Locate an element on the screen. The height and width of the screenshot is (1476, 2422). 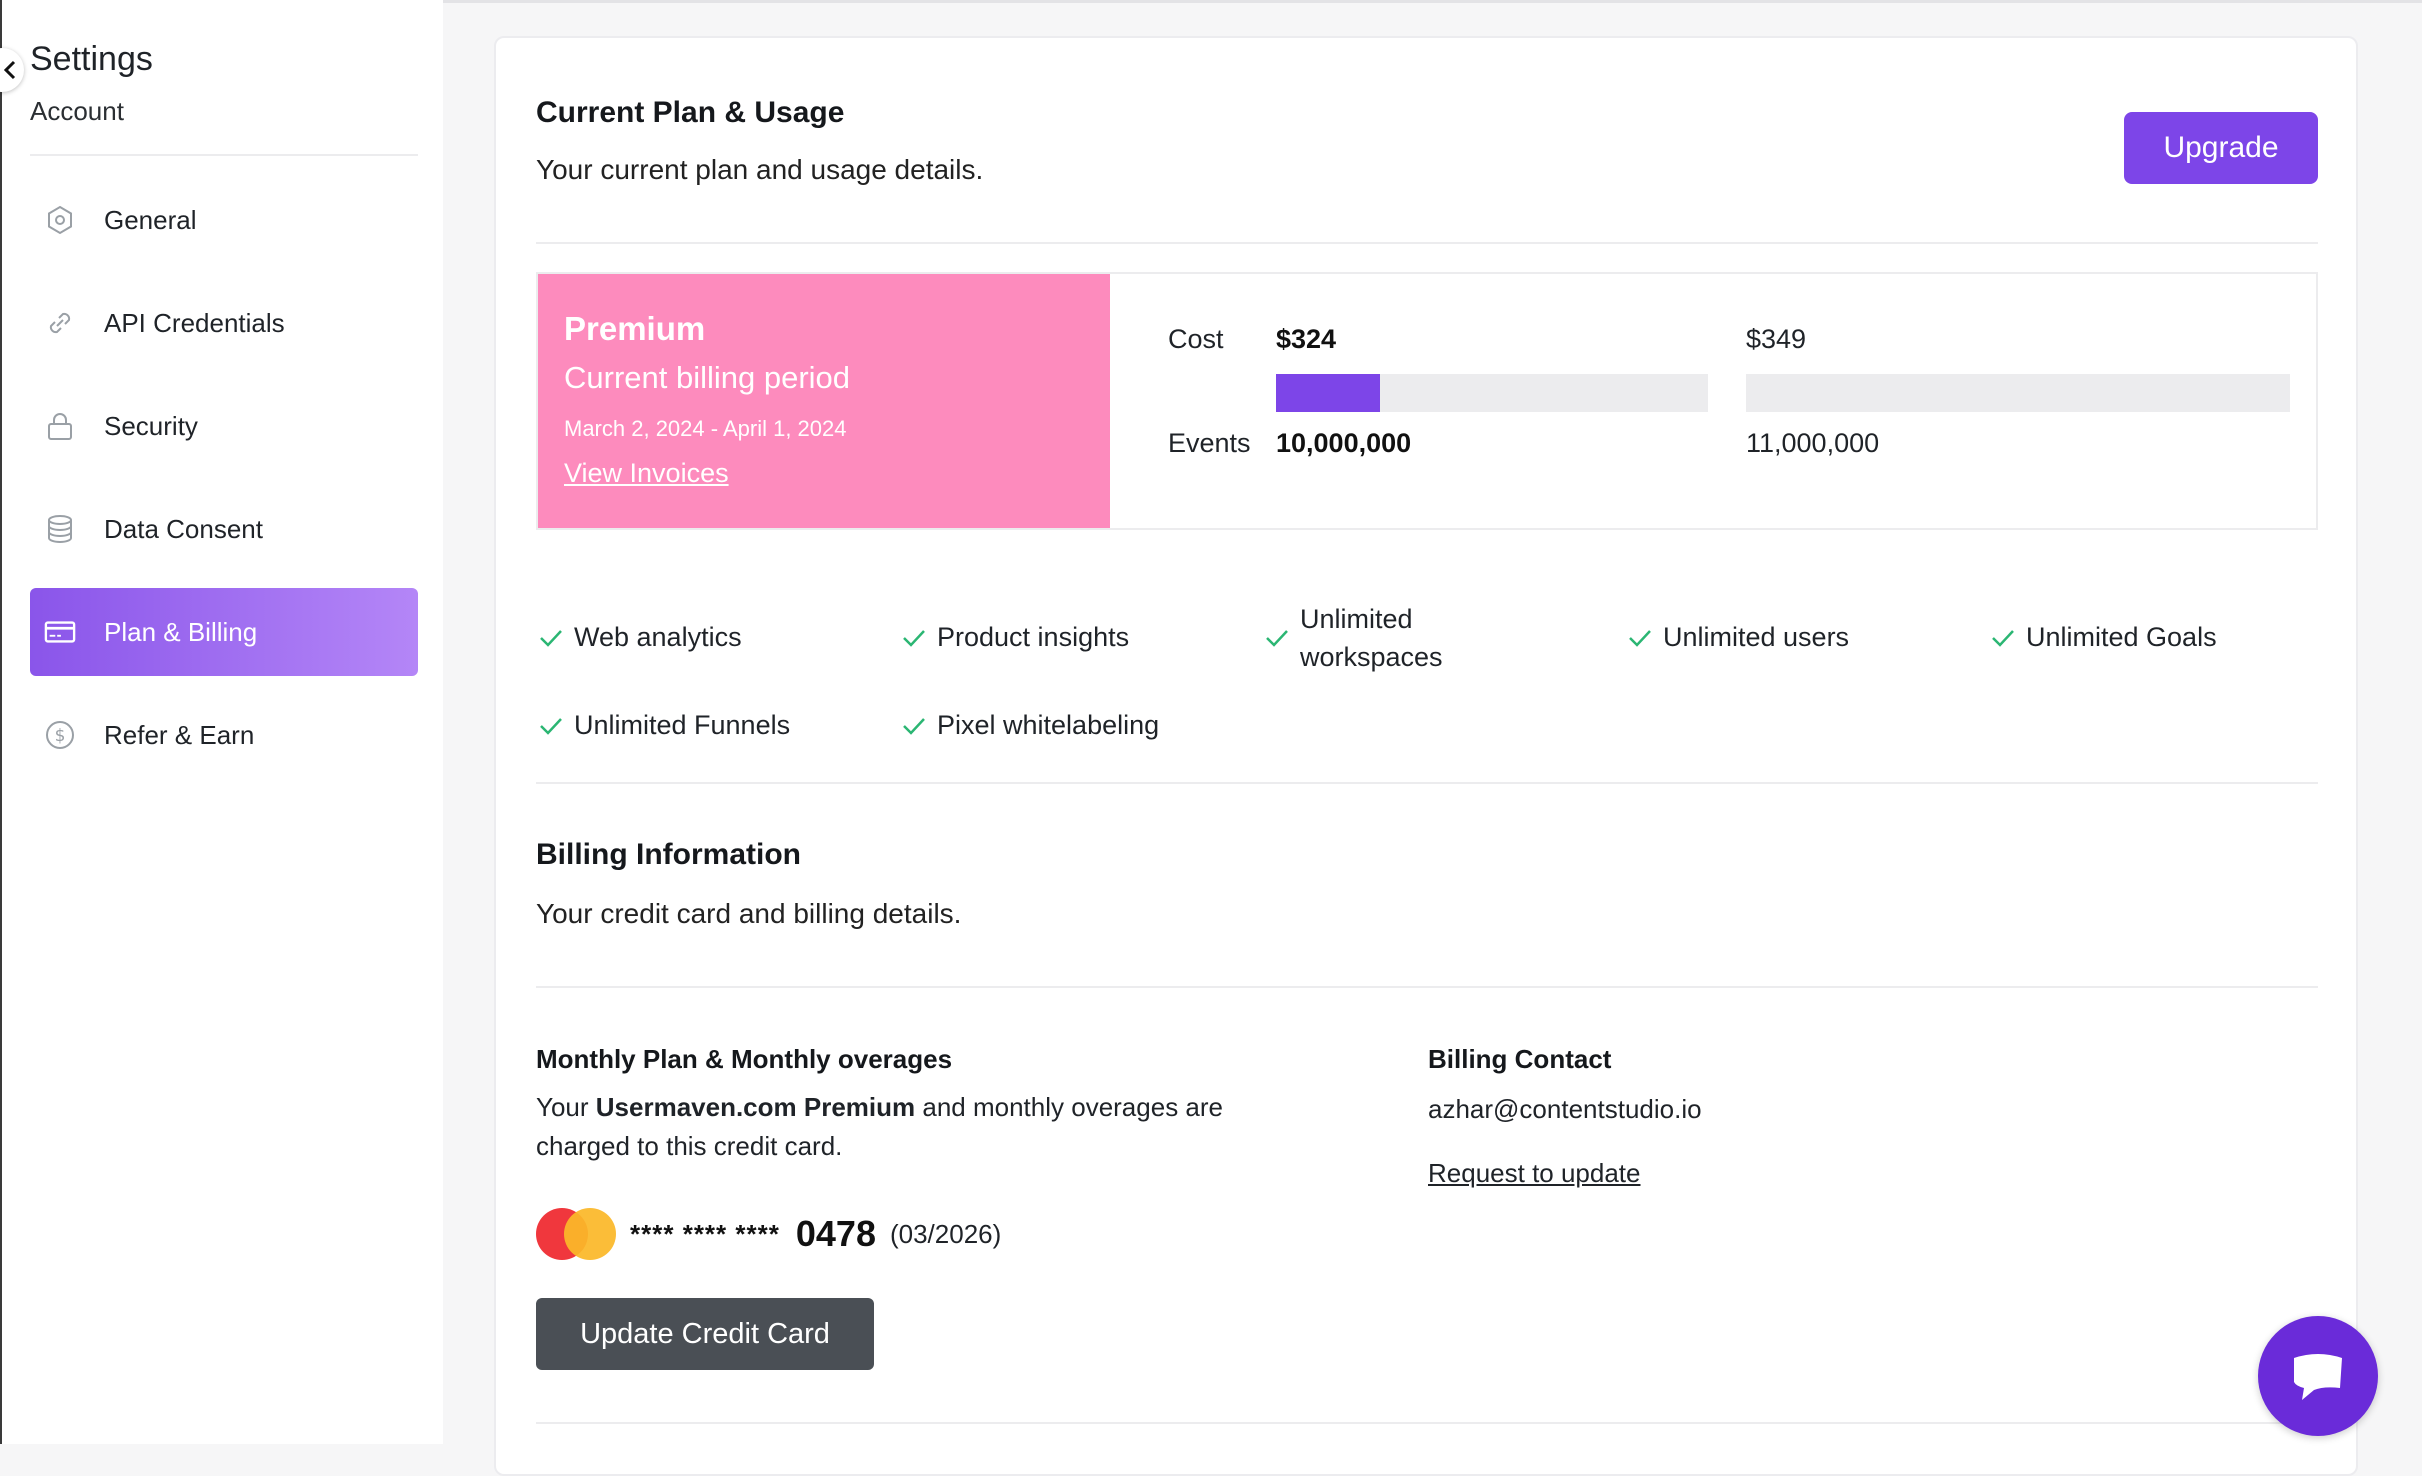
feature-label: Unlimited users is located at coordinates (1756, 637).